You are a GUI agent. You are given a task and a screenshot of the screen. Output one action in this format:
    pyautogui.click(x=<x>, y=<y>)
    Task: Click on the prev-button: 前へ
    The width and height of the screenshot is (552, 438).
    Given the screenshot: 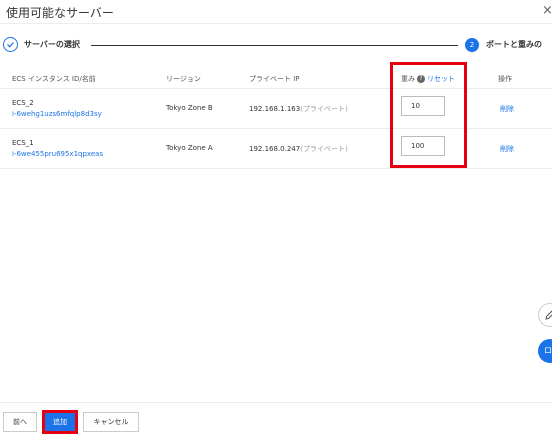 What is the action you would take?
    pyautogui.click(x=20, y=422)
    